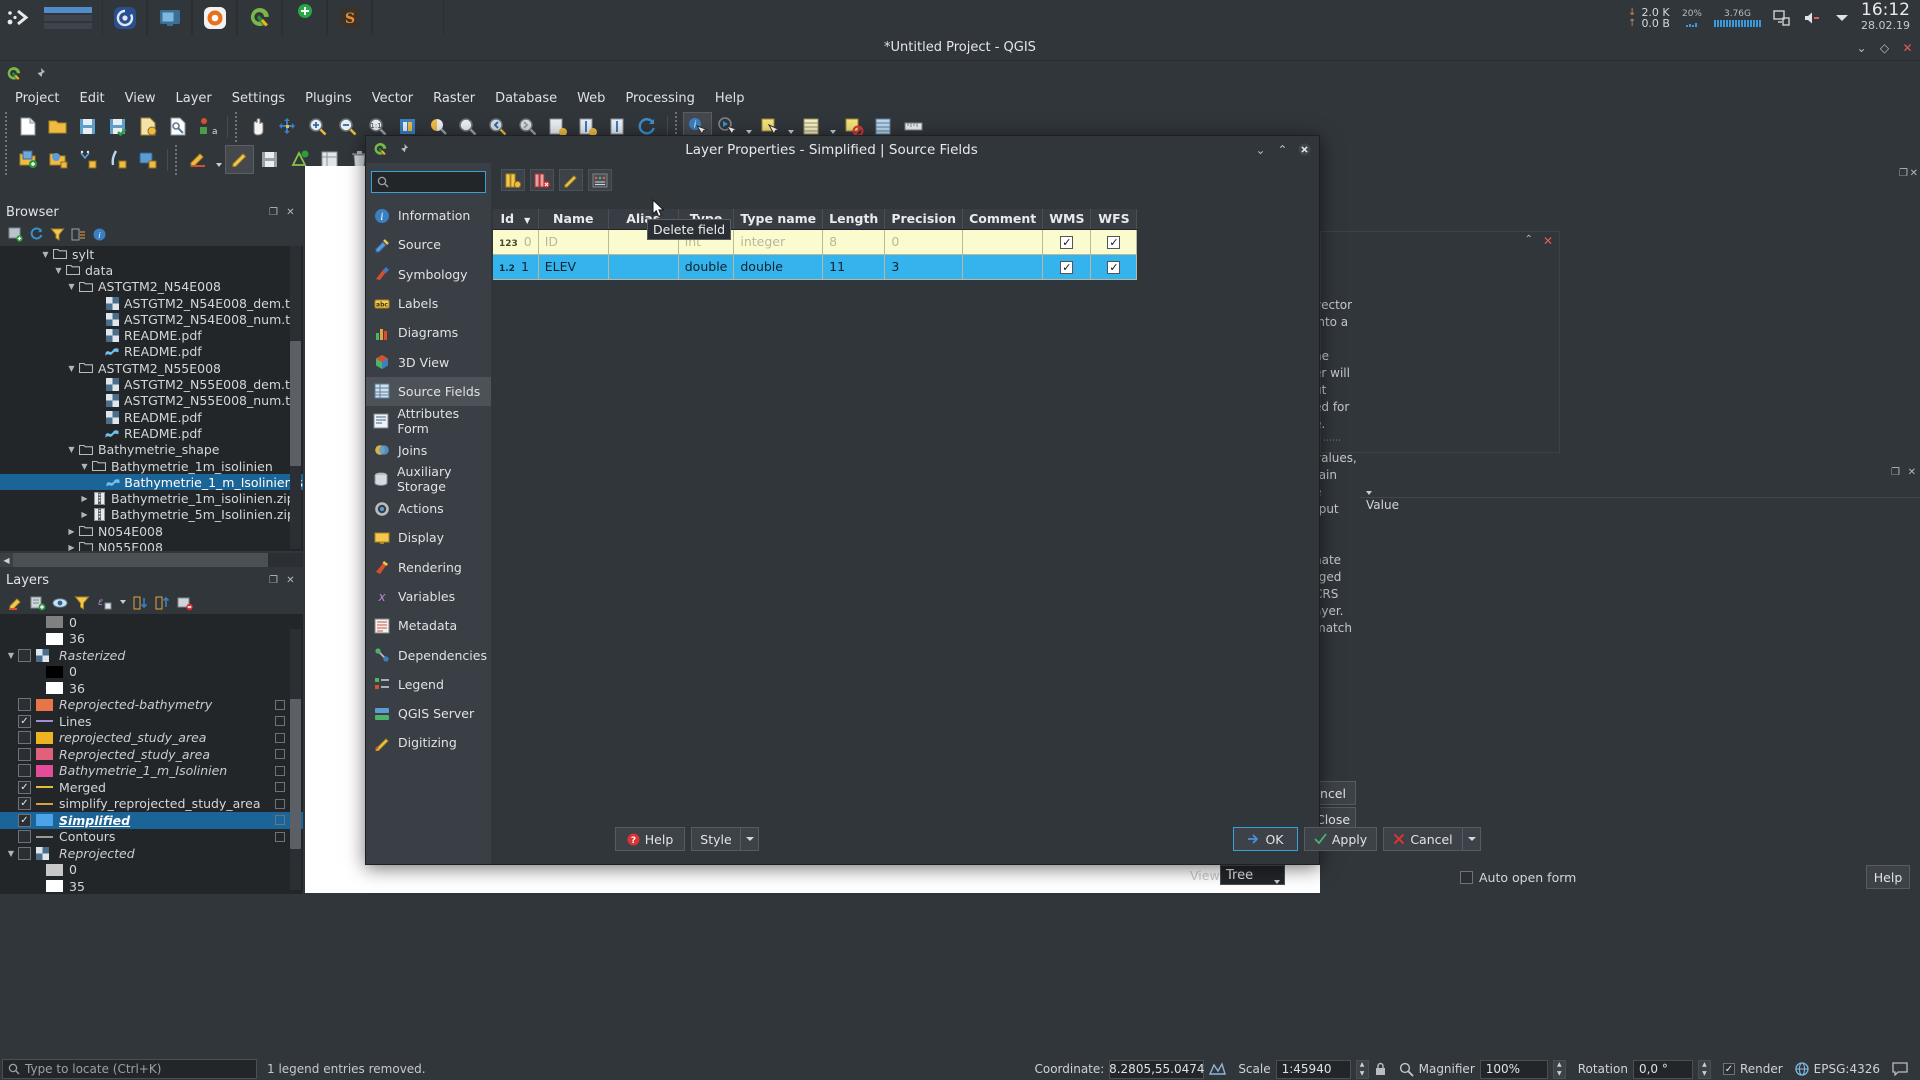 The width and height of the screenshot is (1920, 1080). Describe the element at coordinates (1885, 17) in the screenshot. I see `clock: 16:12 28.02.19` at that location.